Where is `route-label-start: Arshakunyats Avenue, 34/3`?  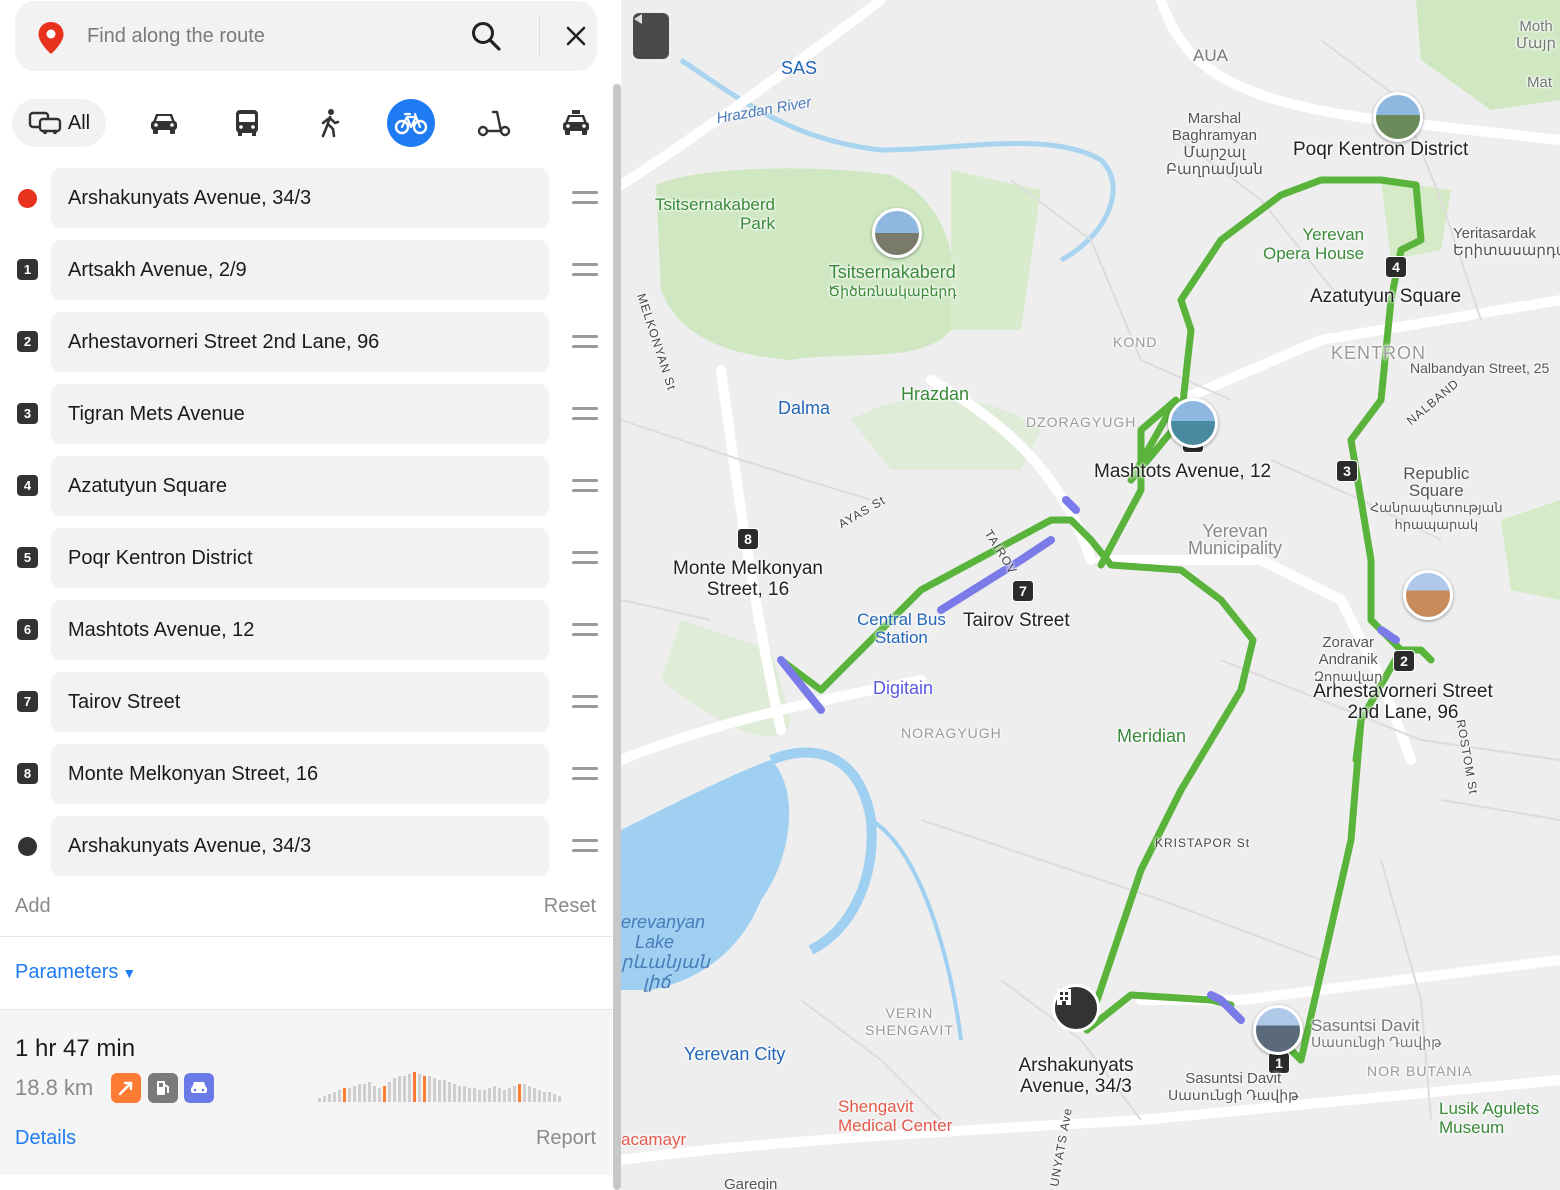
route-label-start: Arshakunyats Avenue, 34/3 is located at coordinates (1076, 1076).